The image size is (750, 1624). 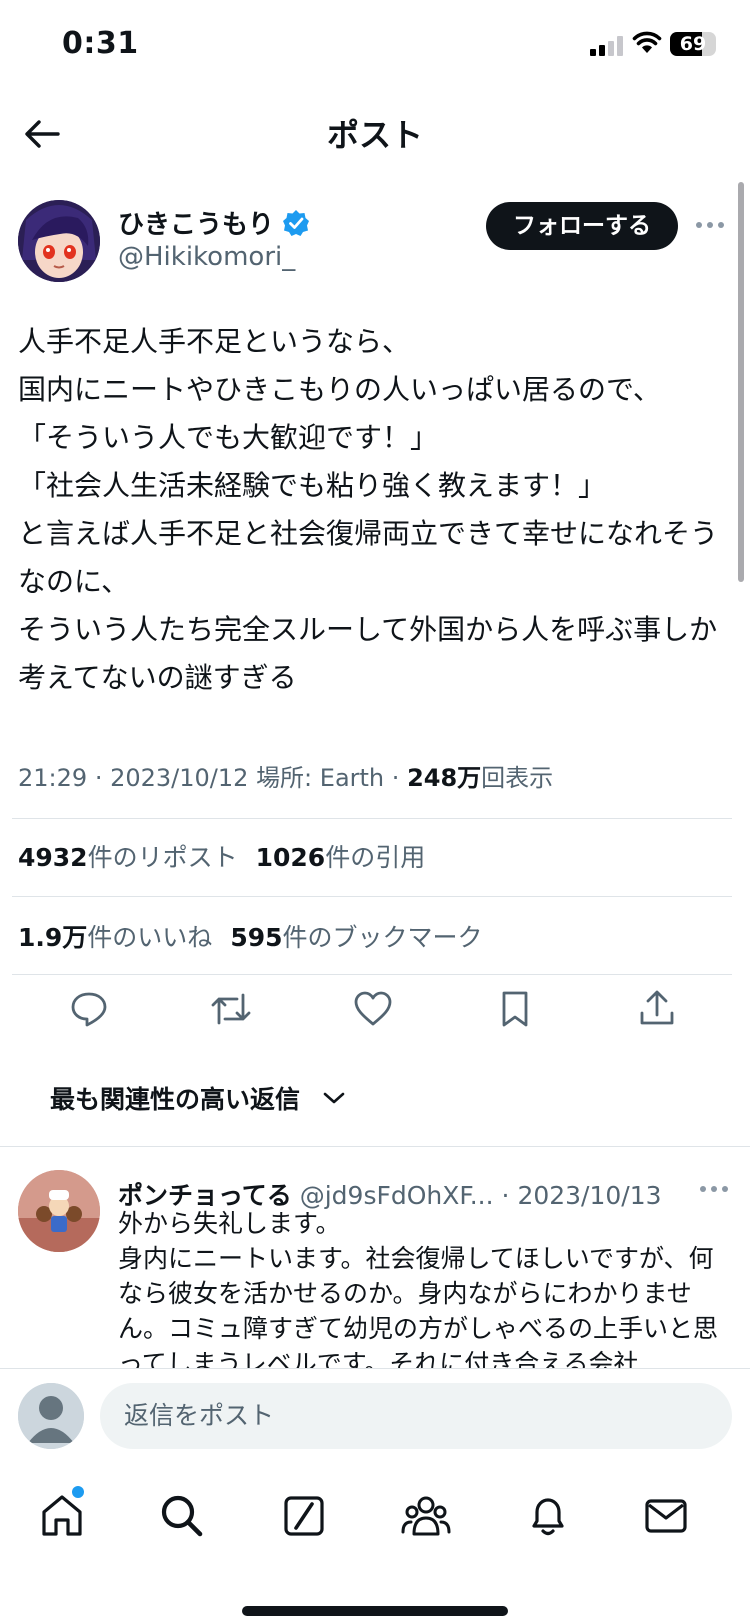 I want to click on reply-button, so click(x=89, y=1009).